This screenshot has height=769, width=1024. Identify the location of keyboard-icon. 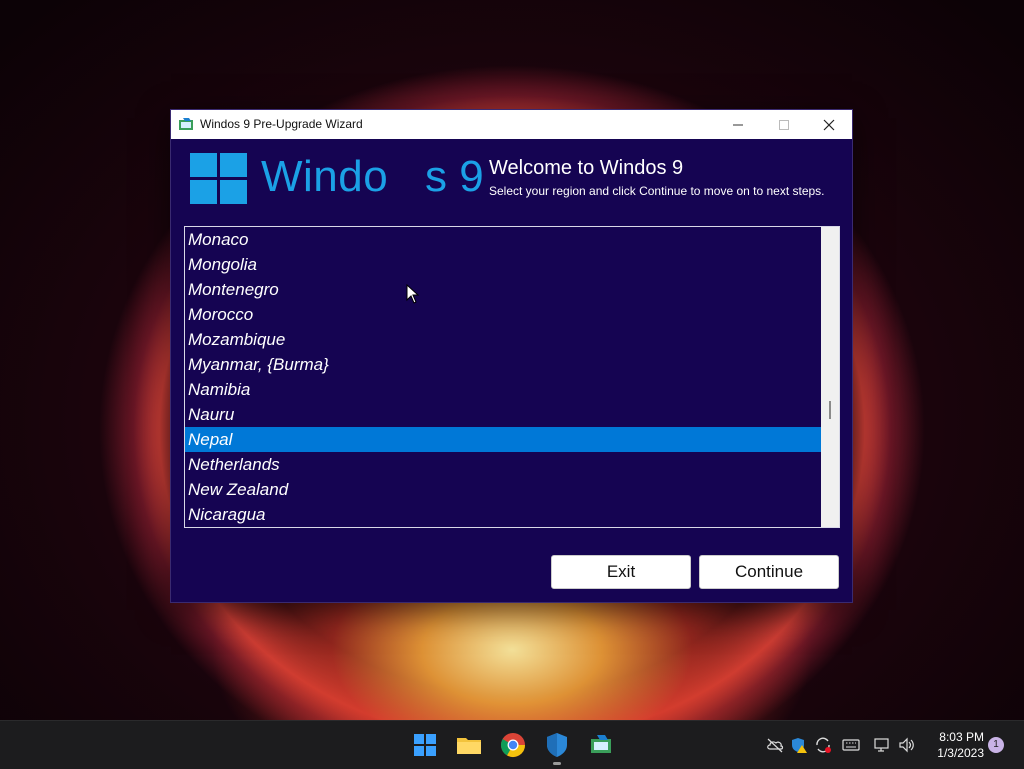
(851, 745).